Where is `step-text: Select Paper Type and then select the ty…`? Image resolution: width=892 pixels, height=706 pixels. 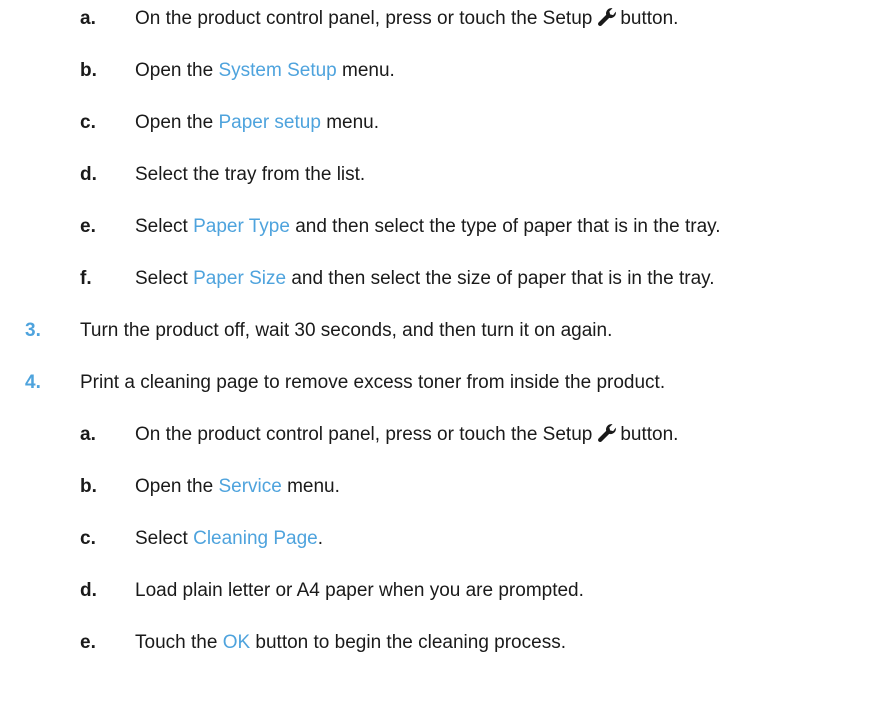
step-text: Select Paper Type and then select the ty… is located at coordinates (428, 227).